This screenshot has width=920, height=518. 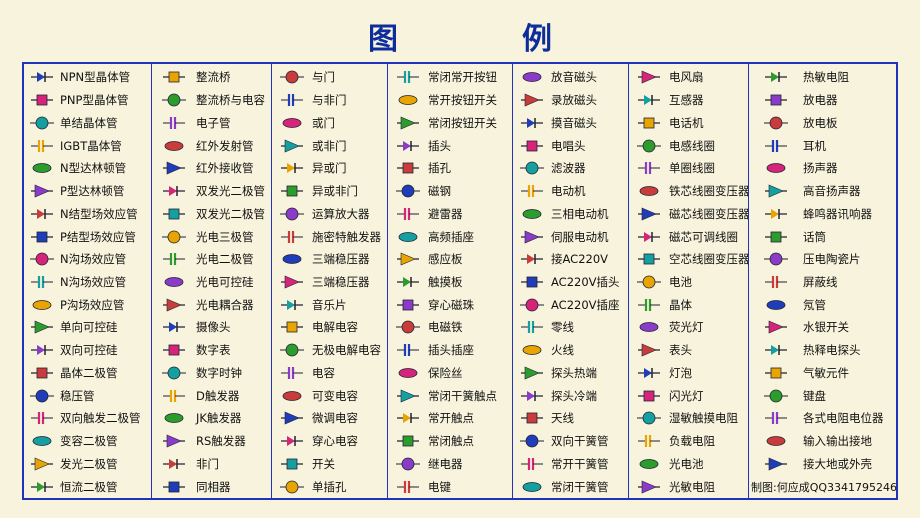 What do you see at coordinates (450, 441) in the screenshot?
I see `legend-item: 常闭触点` at bounding box center [450, 441].